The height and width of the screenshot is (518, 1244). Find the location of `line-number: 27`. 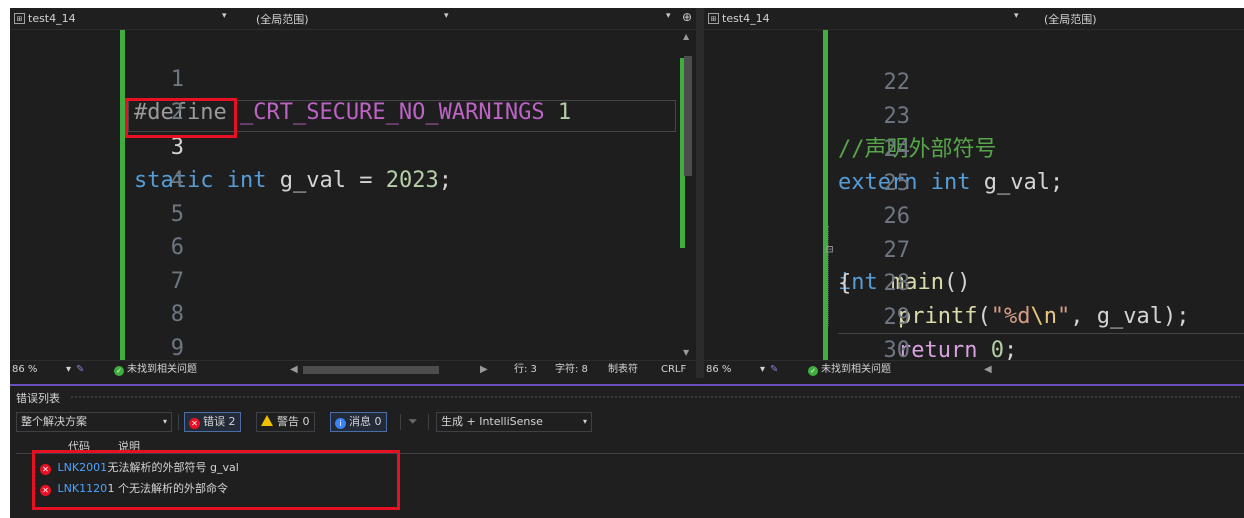

line-number: 27 is located at coordinates (896, 250).